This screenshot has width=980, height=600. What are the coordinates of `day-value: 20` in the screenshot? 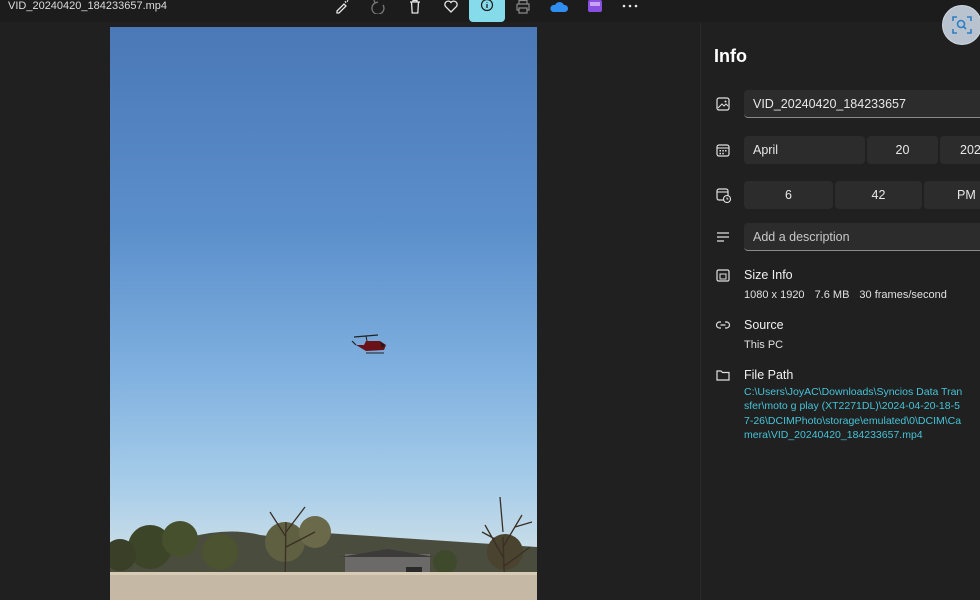 It's located at (902, 150).